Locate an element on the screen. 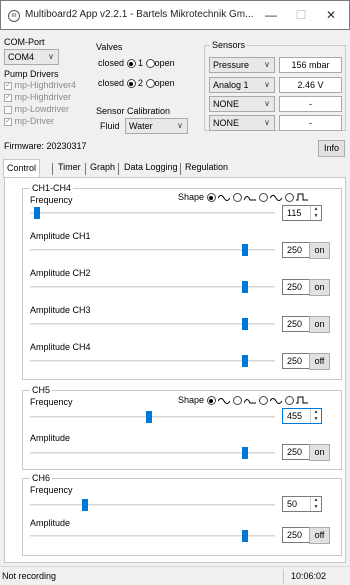 The width and height of the screenshot is (350, 585). fluid-label: Fluid is located at coordinates (110, 126).